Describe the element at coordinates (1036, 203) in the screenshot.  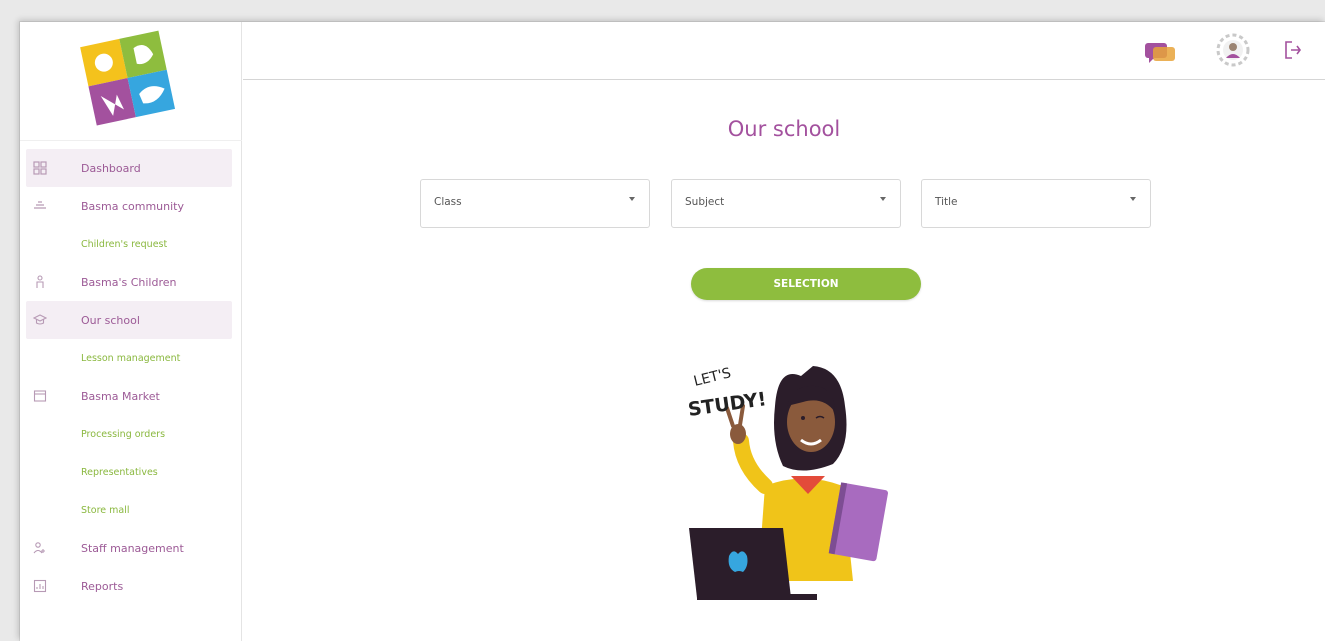
I see `title-select: Title` at that location.